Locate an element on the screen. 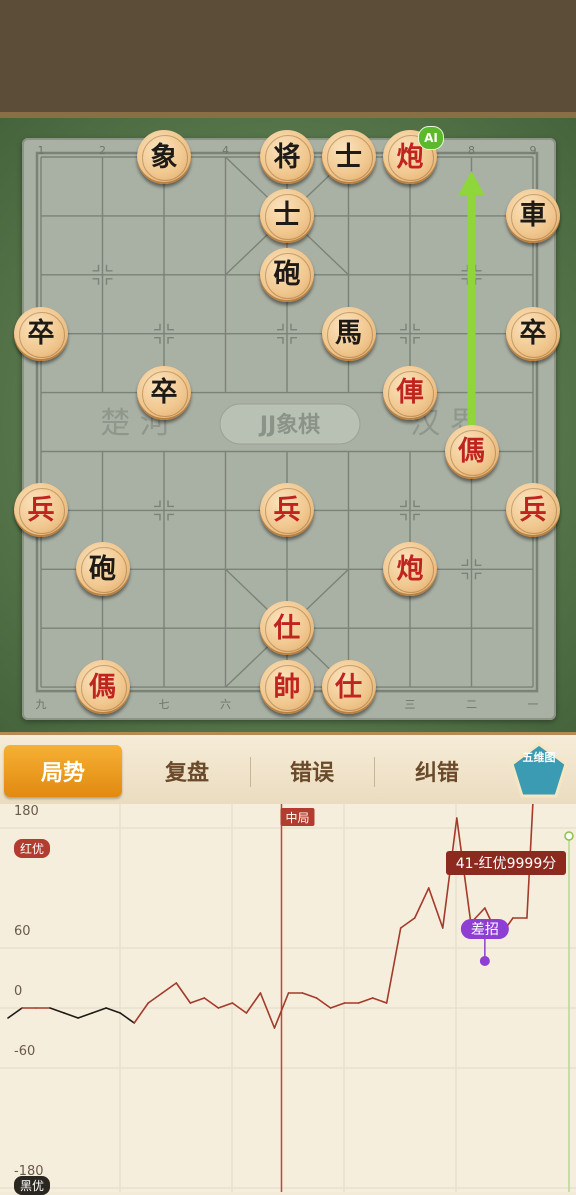 This screenshot has width=576, height=1195. file-number-top: 4 is located at coordinates (225, 150).